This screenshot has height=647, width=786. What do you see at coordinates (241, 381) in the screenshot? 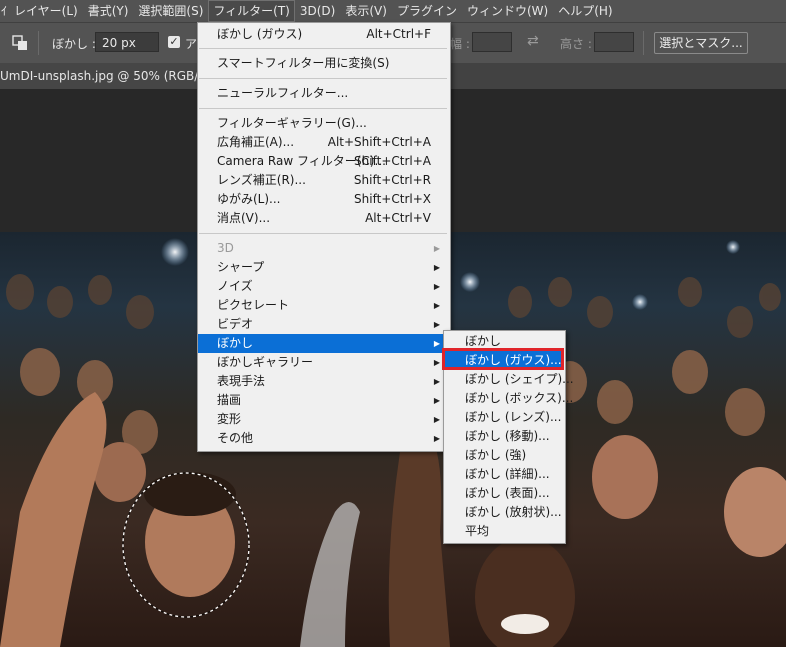
I see `menu-item-label: 表現手法` at bounding box center [241, 381].